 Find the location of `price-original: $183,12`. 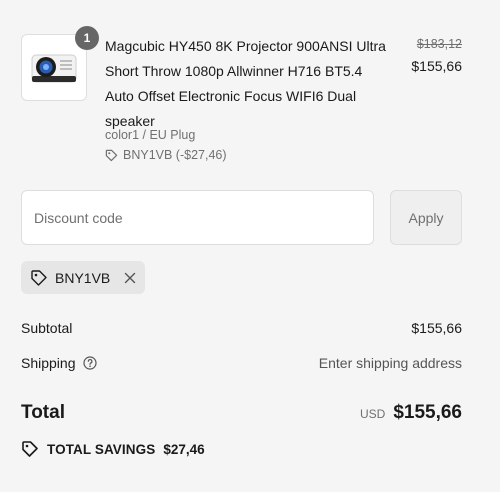

price-original: $183,12 is located at coordinates (439, 44).